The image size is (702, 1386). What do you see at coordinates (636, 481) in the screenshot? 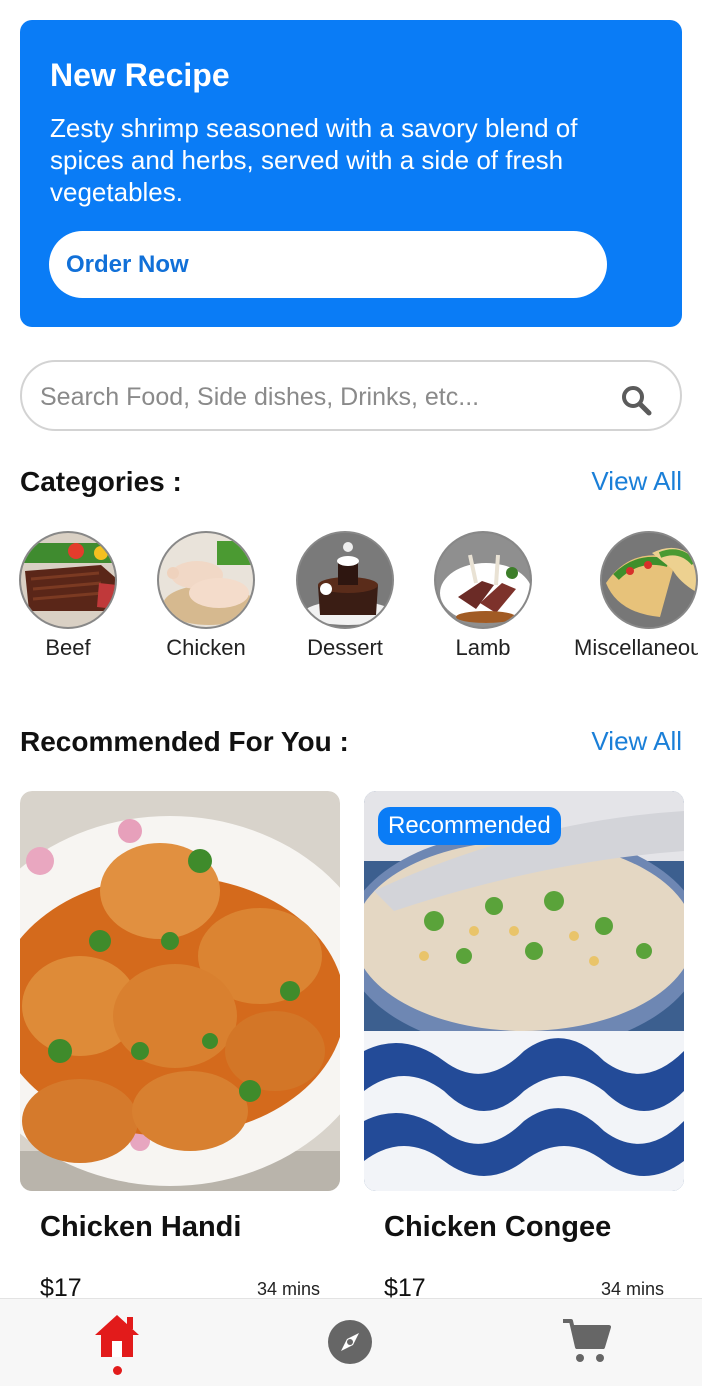
I see `categories-view-all-link: View All` at bounding box center [636, 481].